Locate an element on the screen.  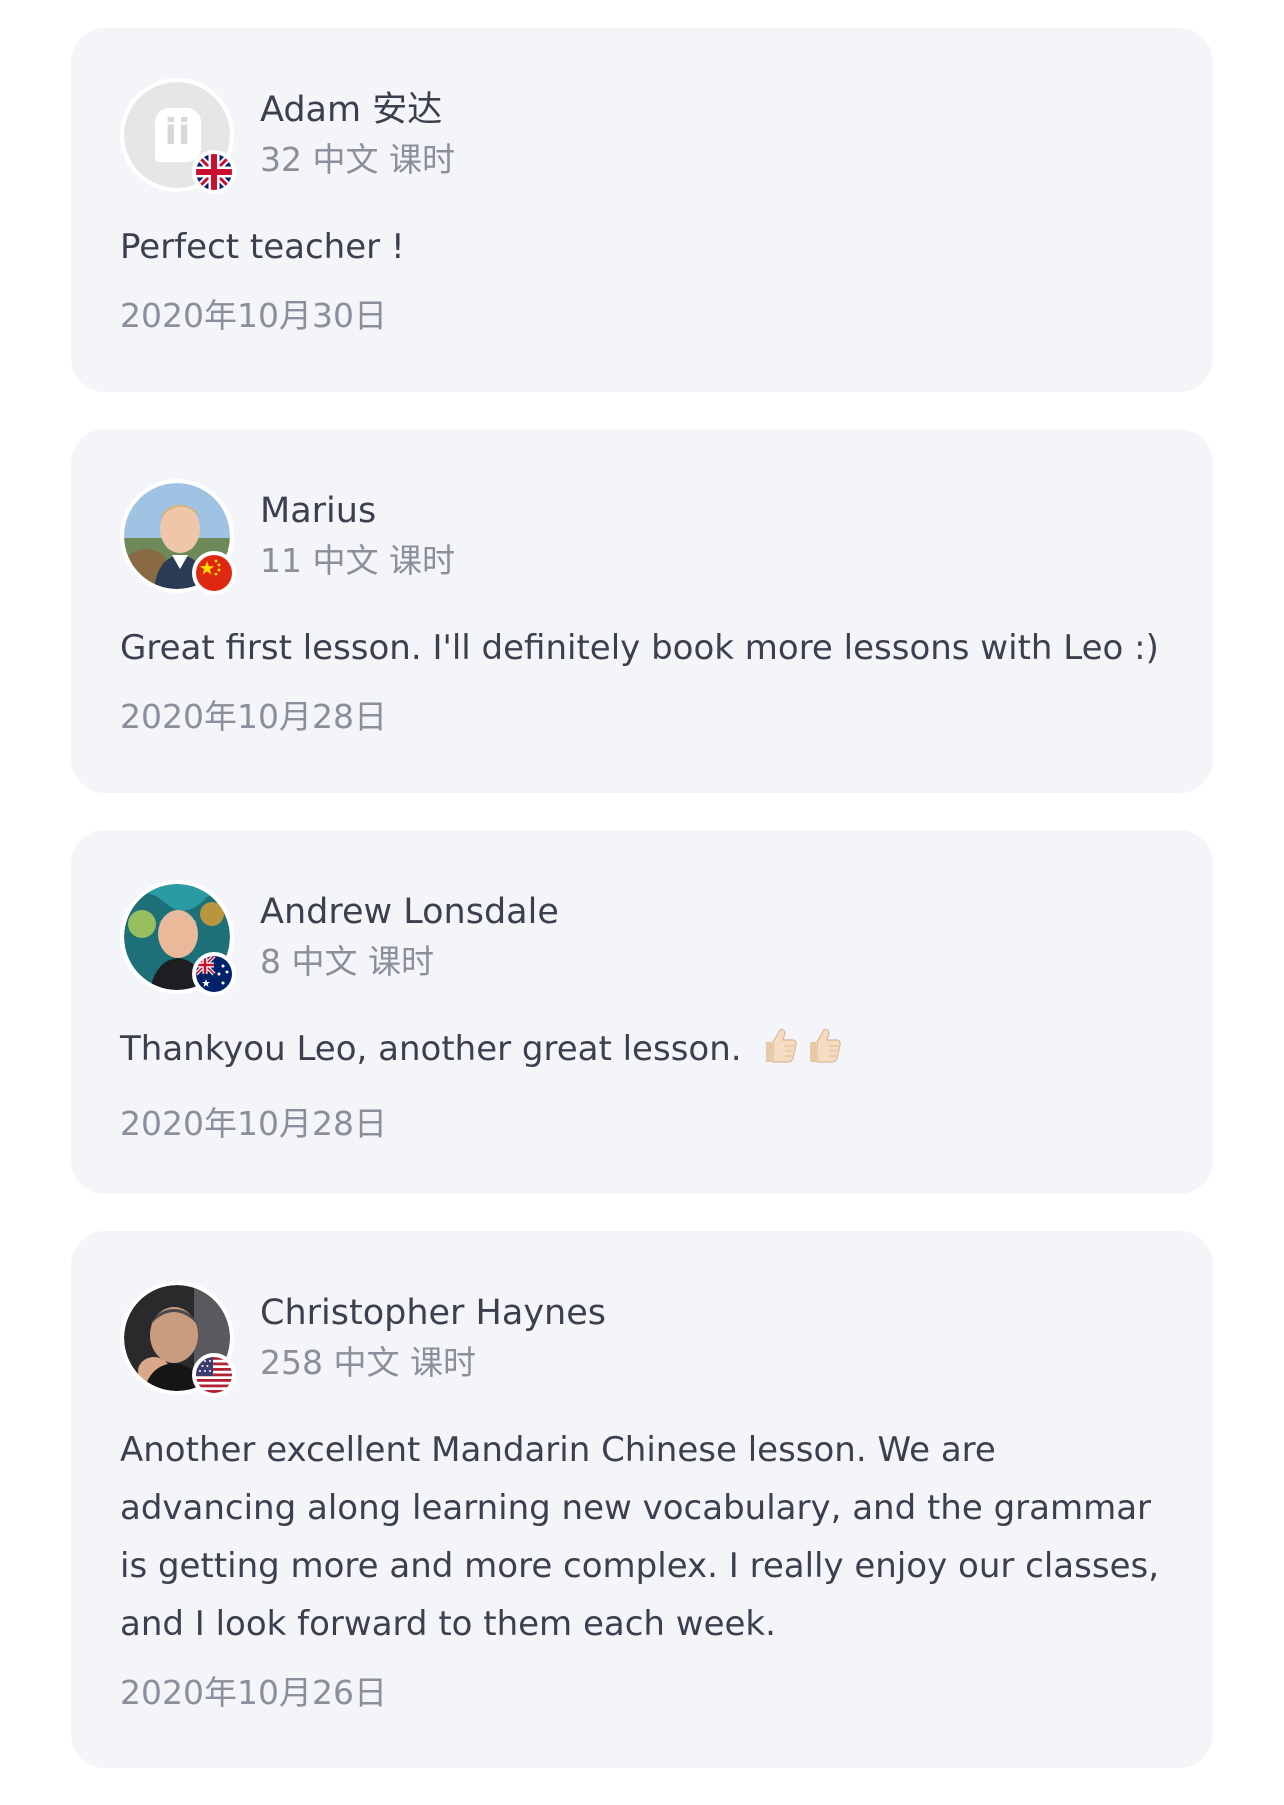
author-meta: Andrew Lonsdale 8 中文 课时 is located at coordinates (409, 937).